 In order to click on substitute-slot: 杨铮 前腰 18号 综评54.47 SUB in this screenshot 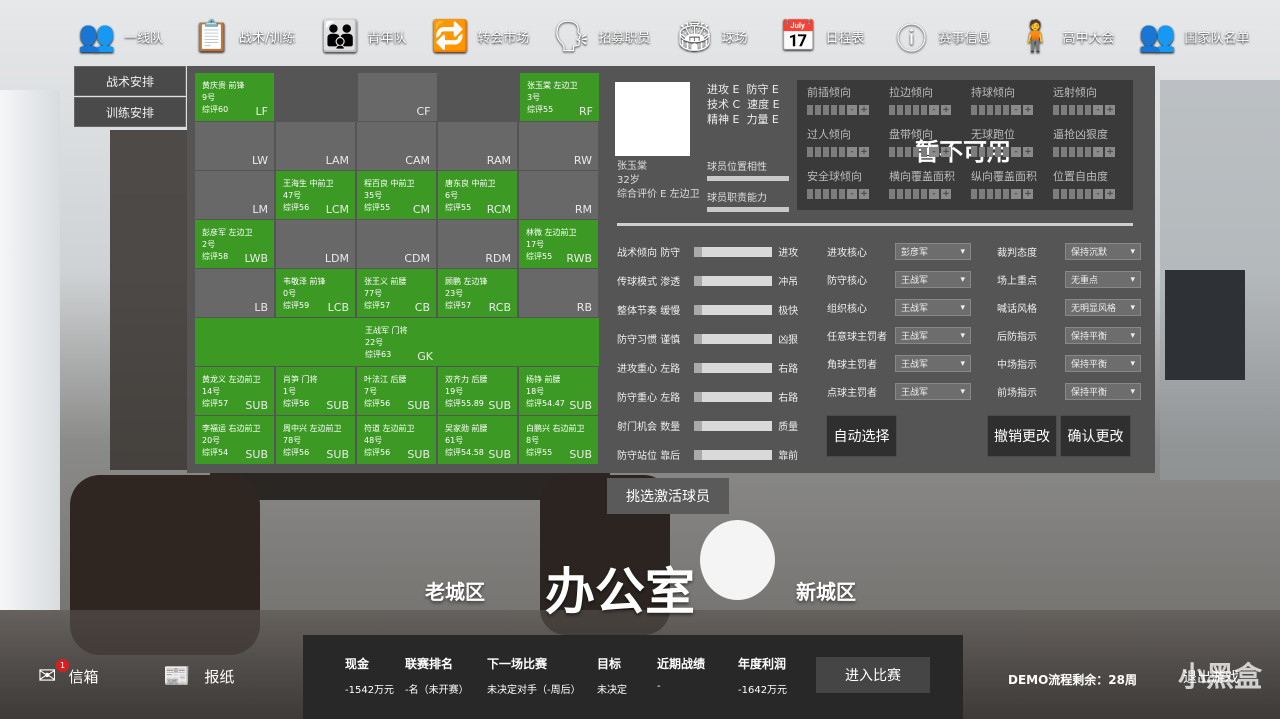, I will do `click(558, 391)`.